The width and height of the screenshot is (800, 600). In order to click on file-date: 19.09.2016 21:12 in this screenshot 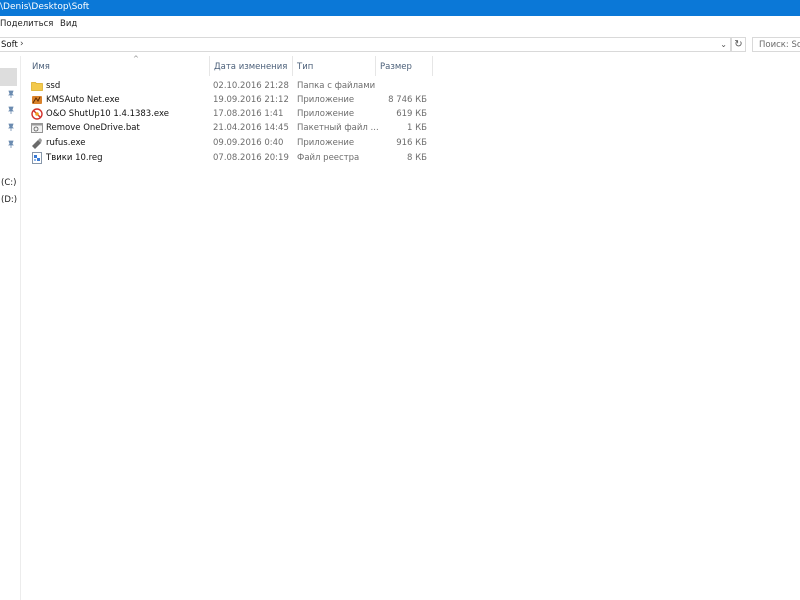, I will do `click(251, 100)`.